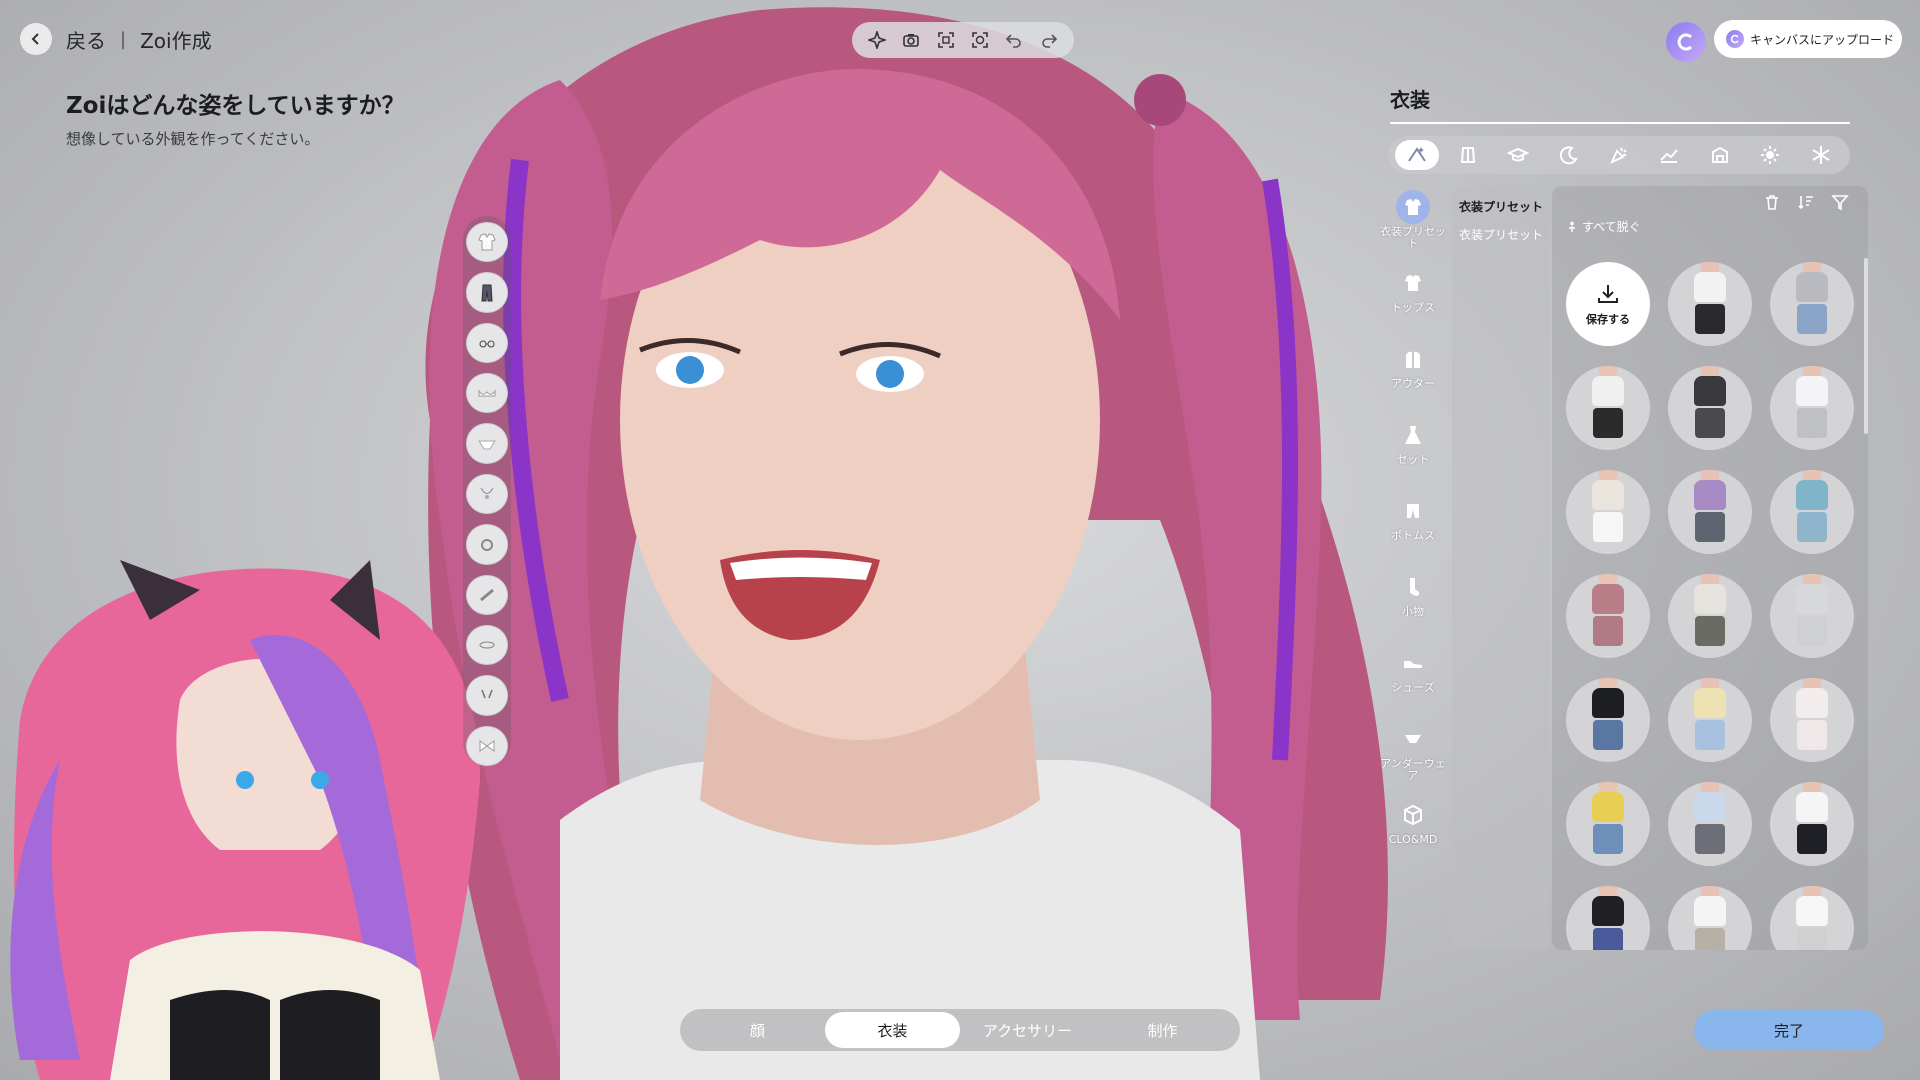  I want to click on tab-accessory: アクセサリー, so click(1027, 1030).